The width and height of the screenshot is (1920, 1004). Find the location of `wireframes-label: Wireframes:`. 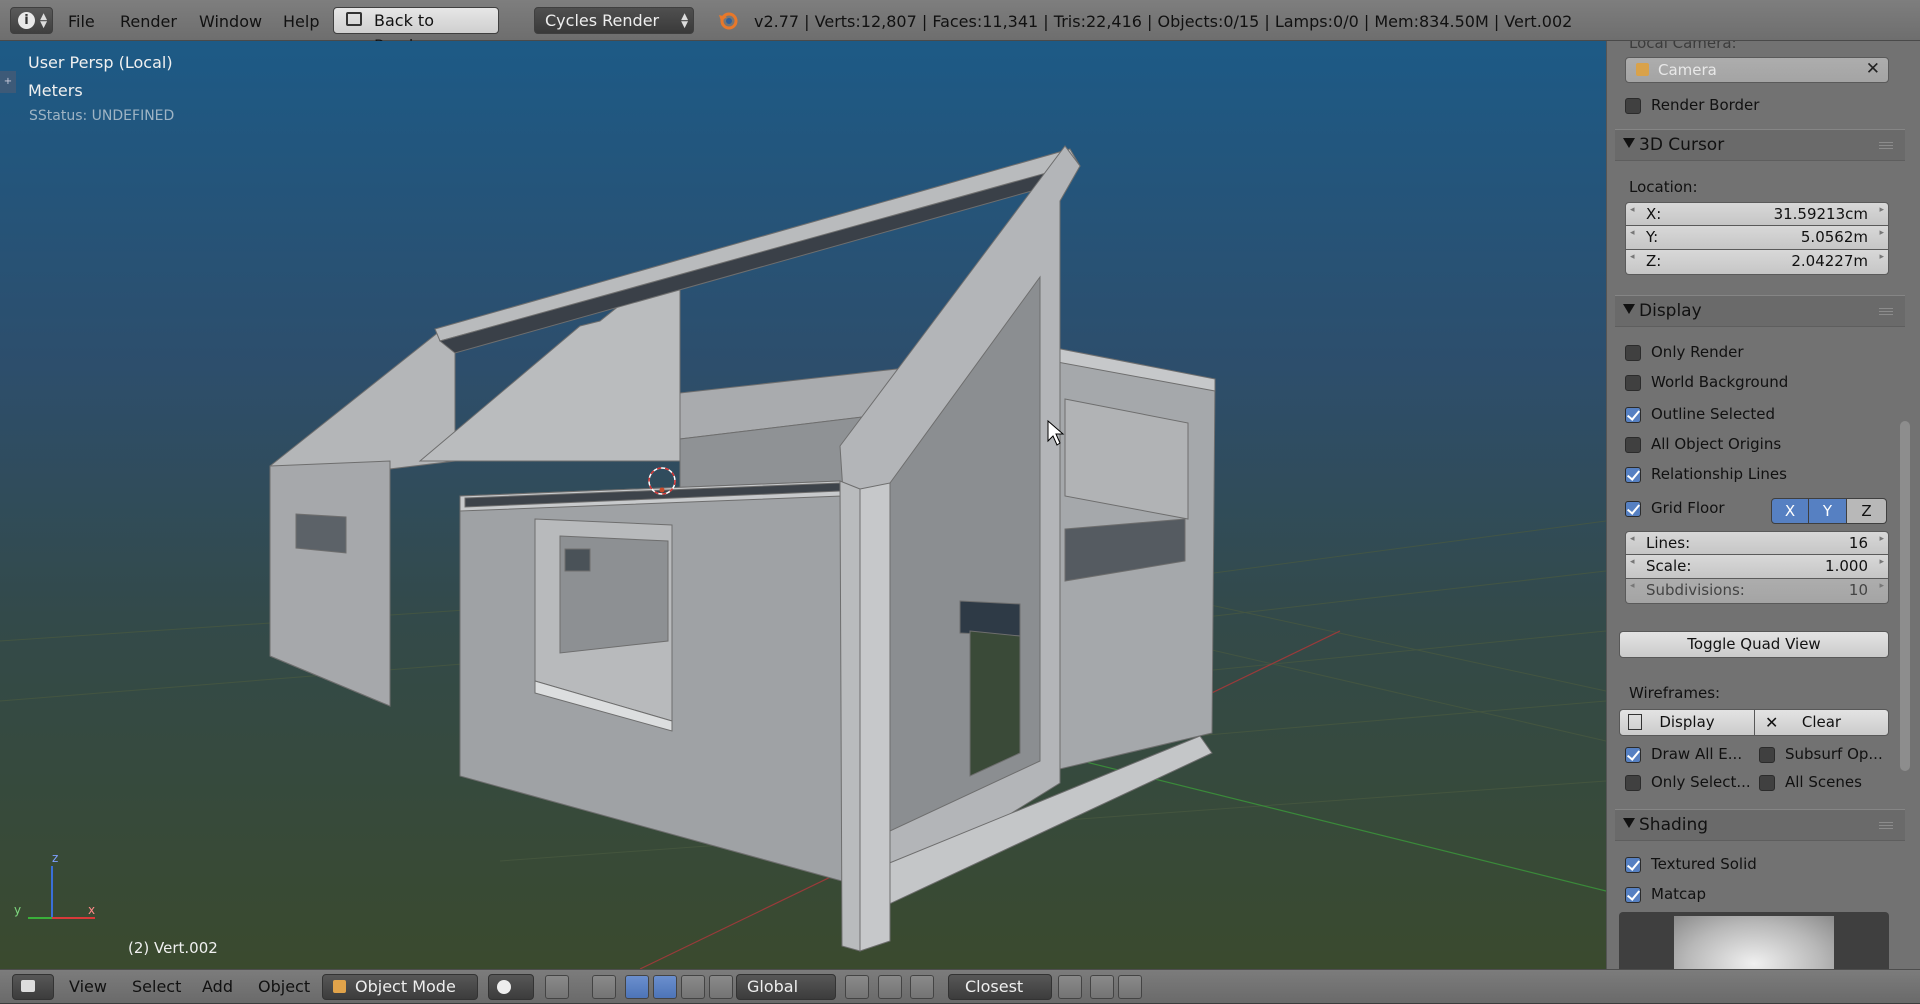

wireframes-label: Wireframes: is located at coordinates (1675, 693).